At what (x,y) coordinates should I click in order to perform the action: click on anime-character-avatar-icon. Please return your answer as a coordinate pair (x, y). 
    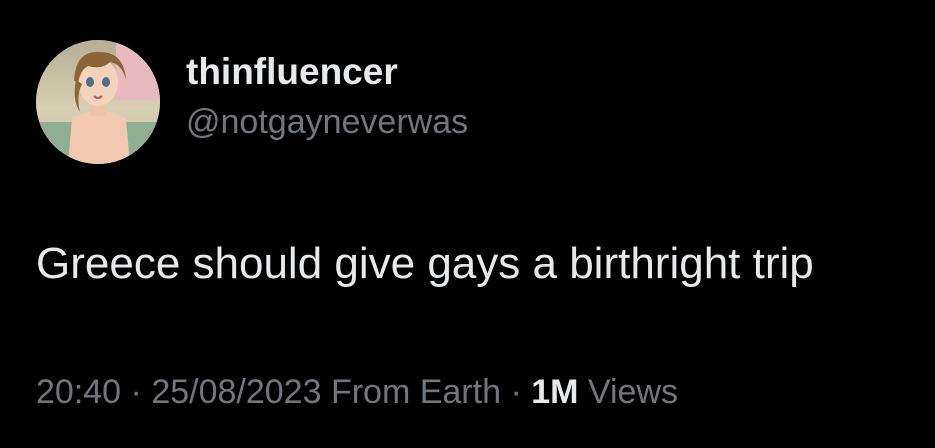
    Looking at the image, I should click on (98, 102).